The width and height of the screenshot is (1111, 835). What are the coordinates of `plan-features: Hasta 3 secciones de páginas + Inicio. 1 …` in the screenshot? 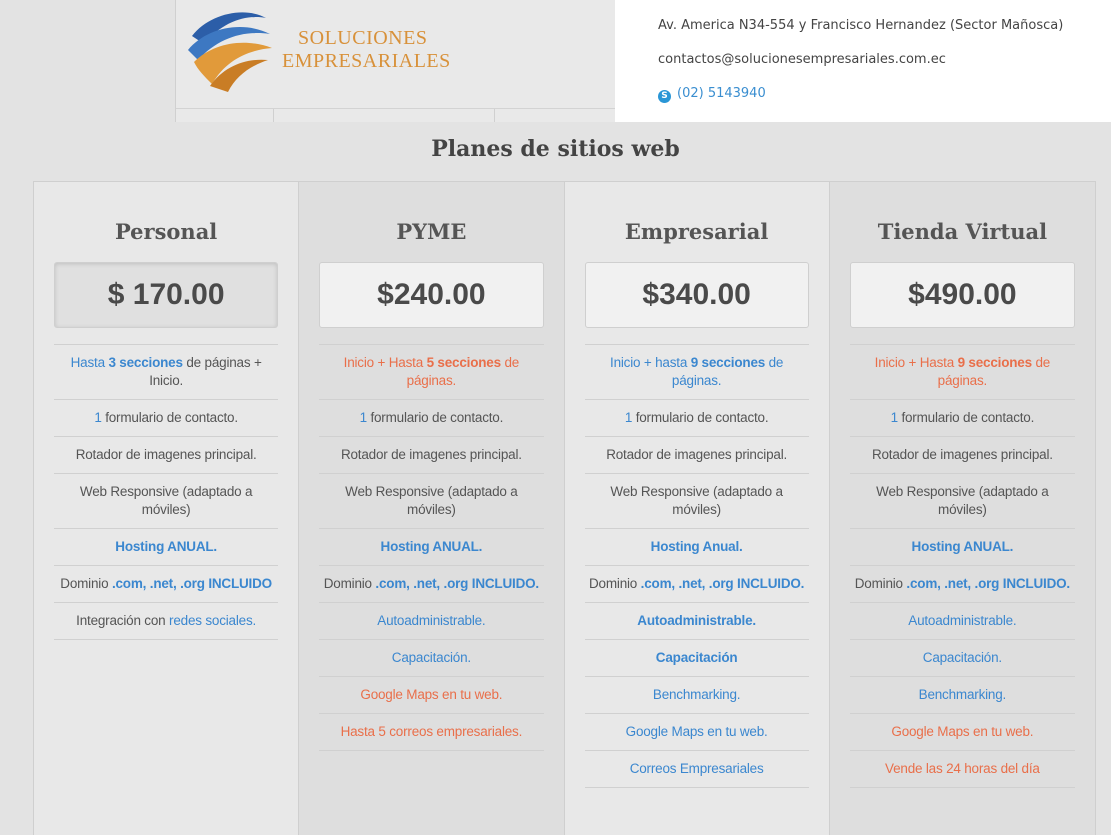 It's located at (166, 492).